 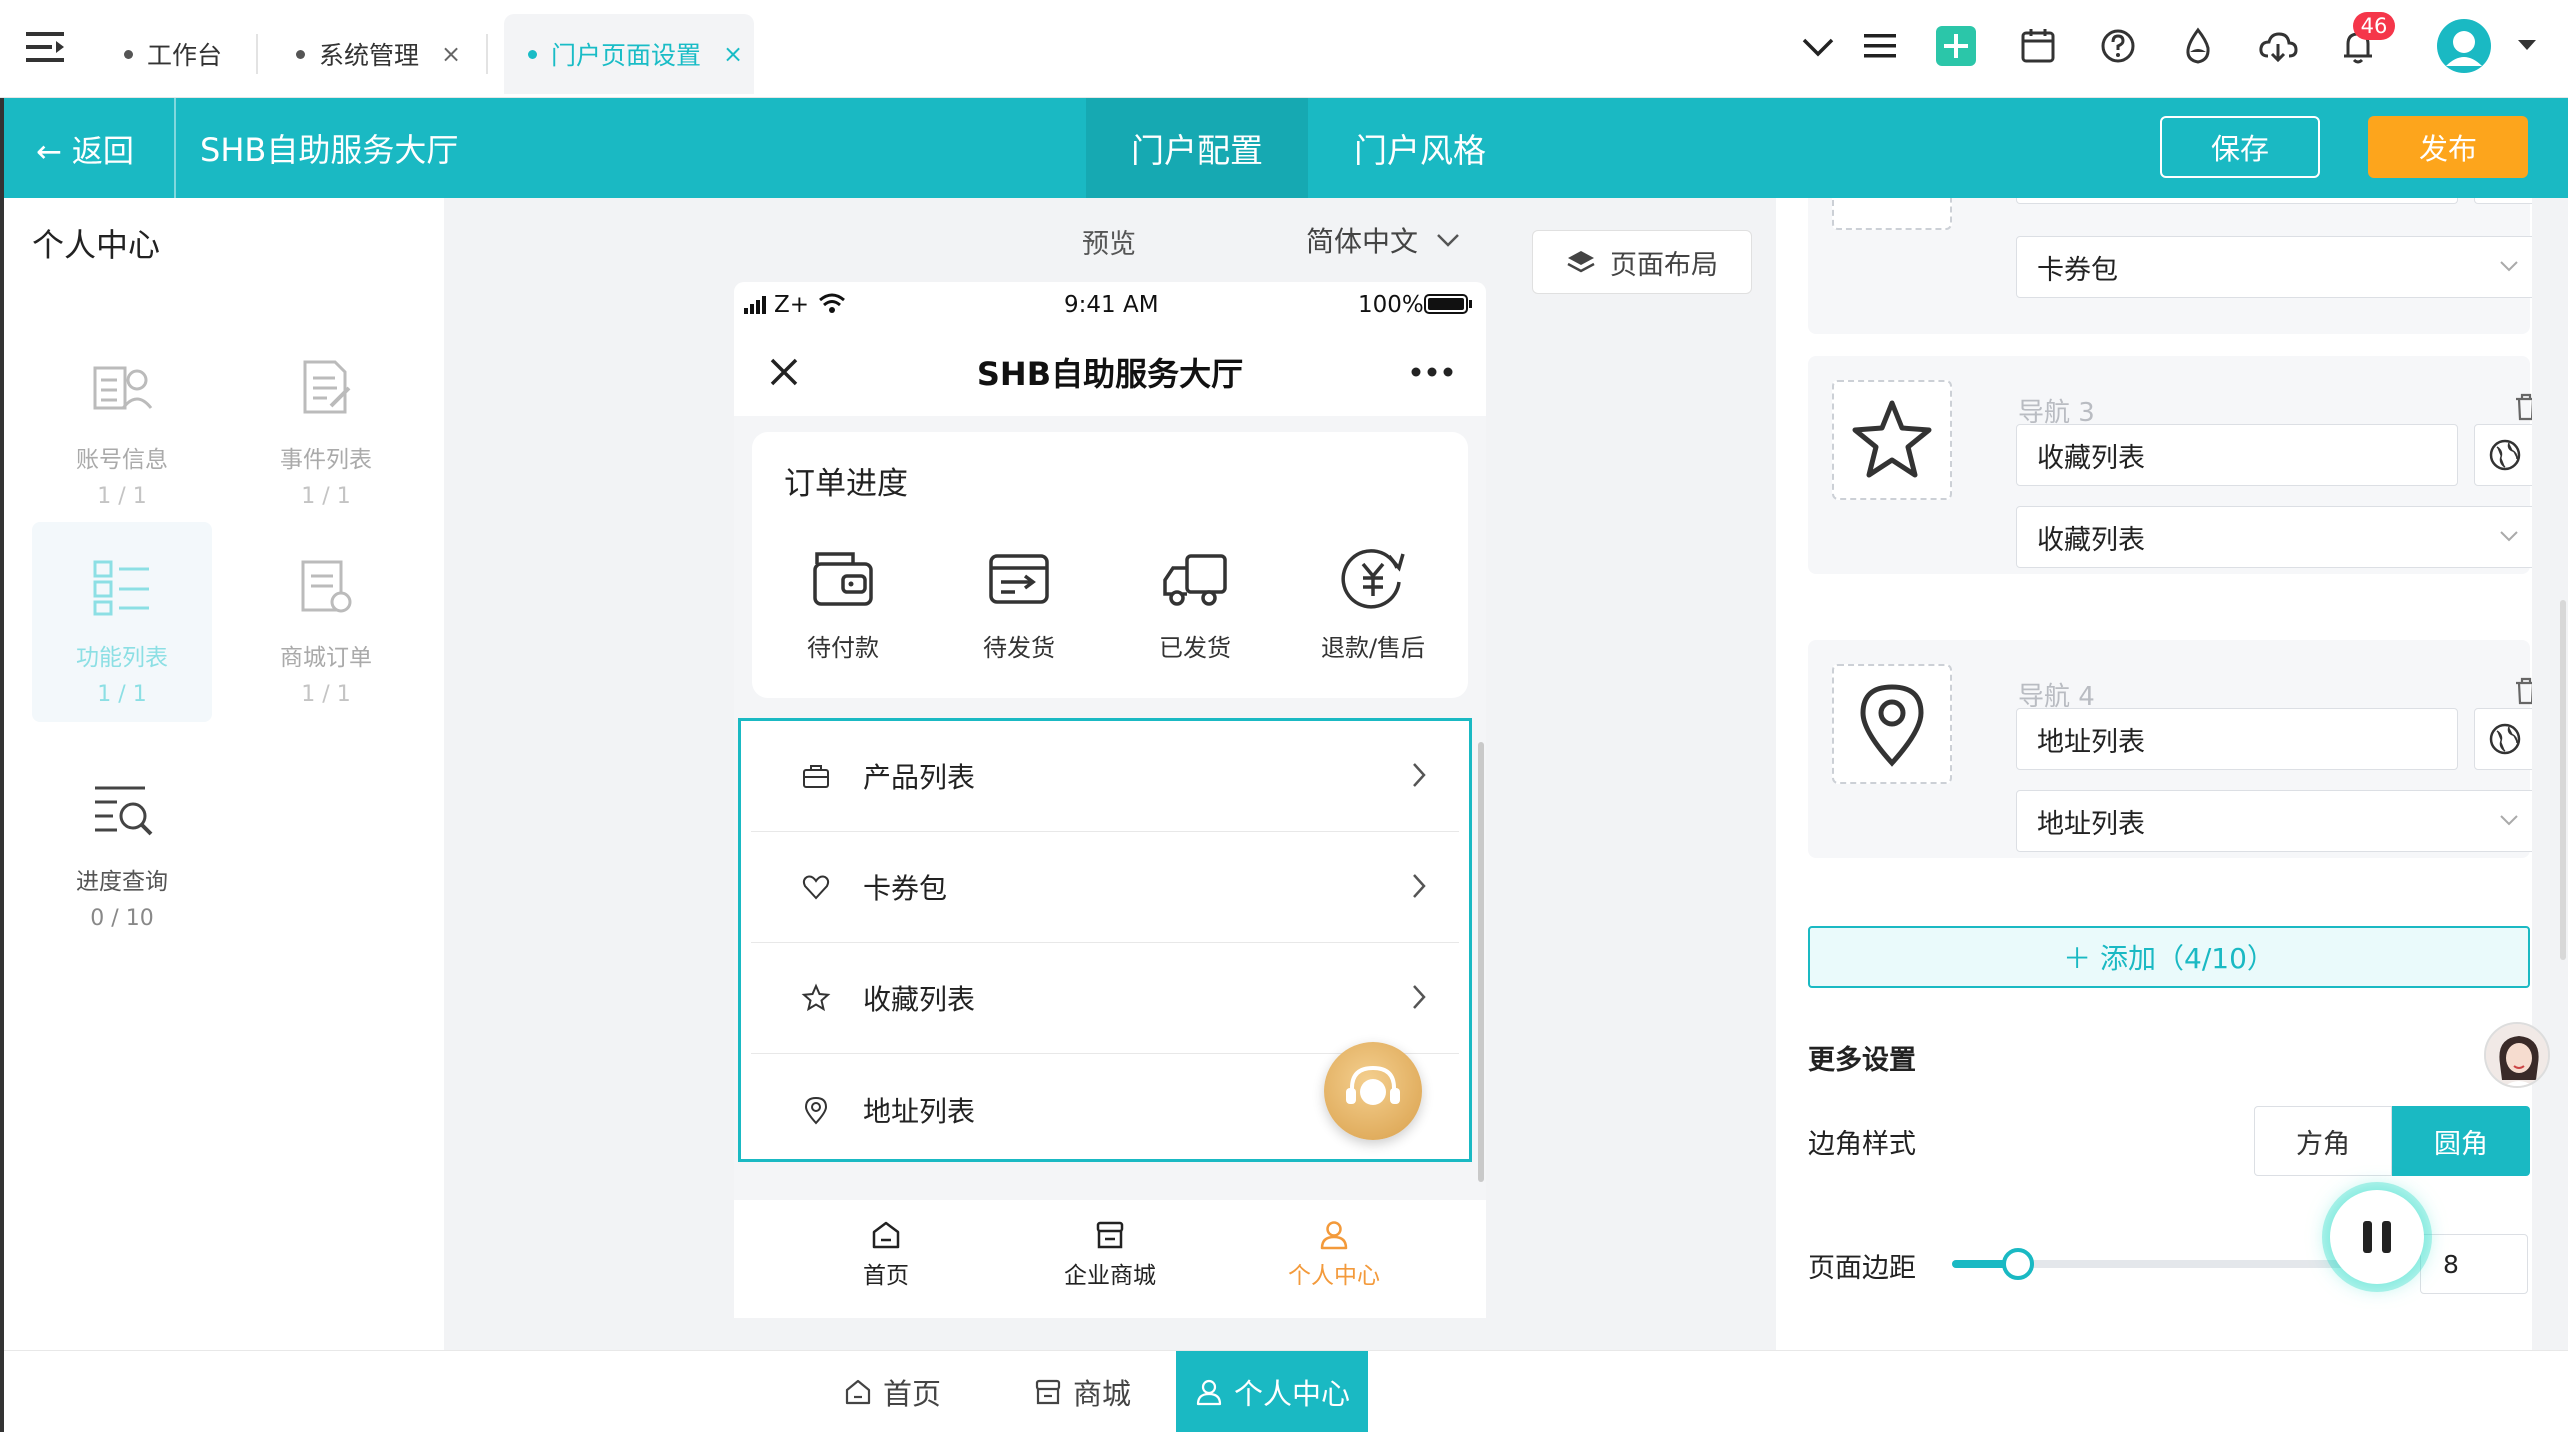 What do you see at coordinates (122, 424) in the screenshot?
I see `component-account-info: 账号信息 1 / 1` at bounding box center [122, 424].